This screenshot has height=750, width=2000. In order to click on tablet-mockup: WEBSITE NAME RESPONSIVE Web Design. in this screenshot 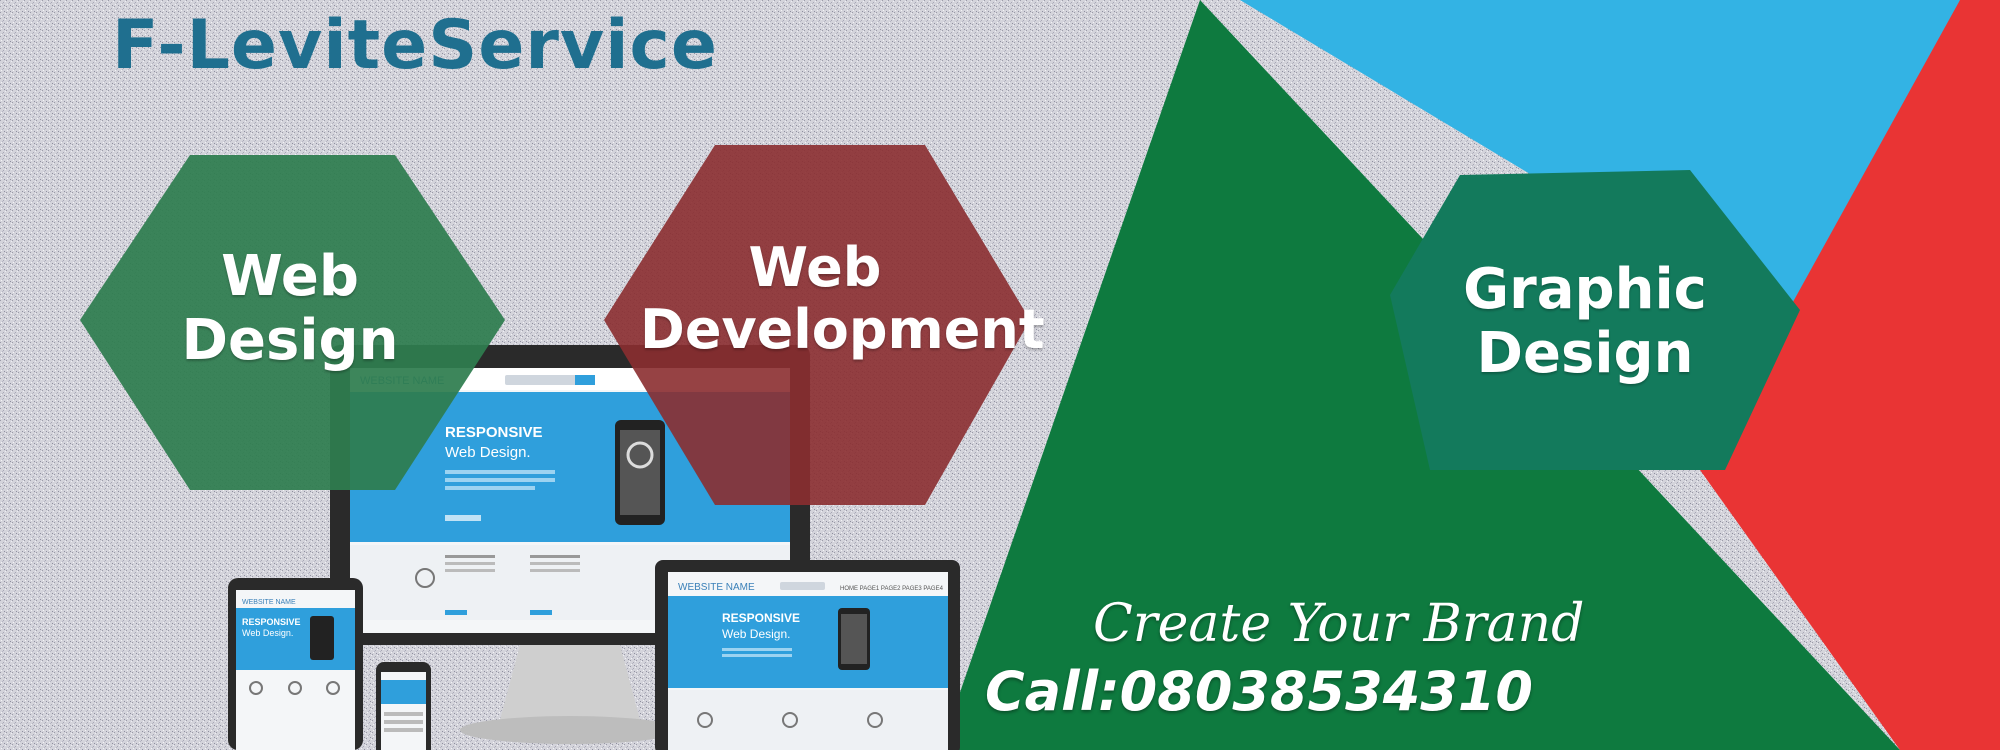, I will do `click(295, 664)`.